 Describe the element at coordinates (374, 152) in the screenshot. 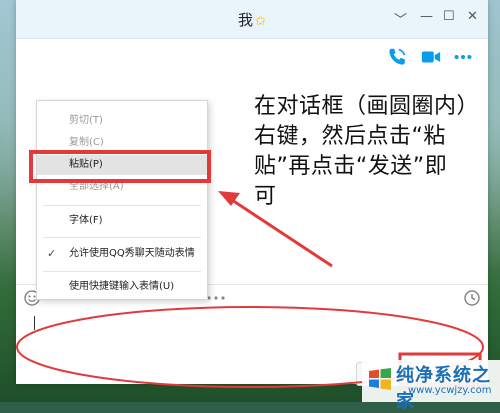

I see `instruction-text: 在对话框（画圆圈内） 右键，然后点击“粘 贴”再点击“发送”即 可` at that location.